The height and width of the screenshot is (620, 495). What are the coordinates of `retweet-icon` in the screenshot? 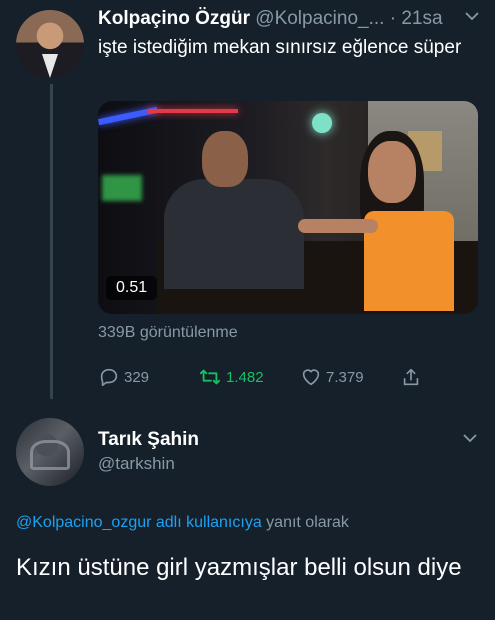 It's located at (210, 377).